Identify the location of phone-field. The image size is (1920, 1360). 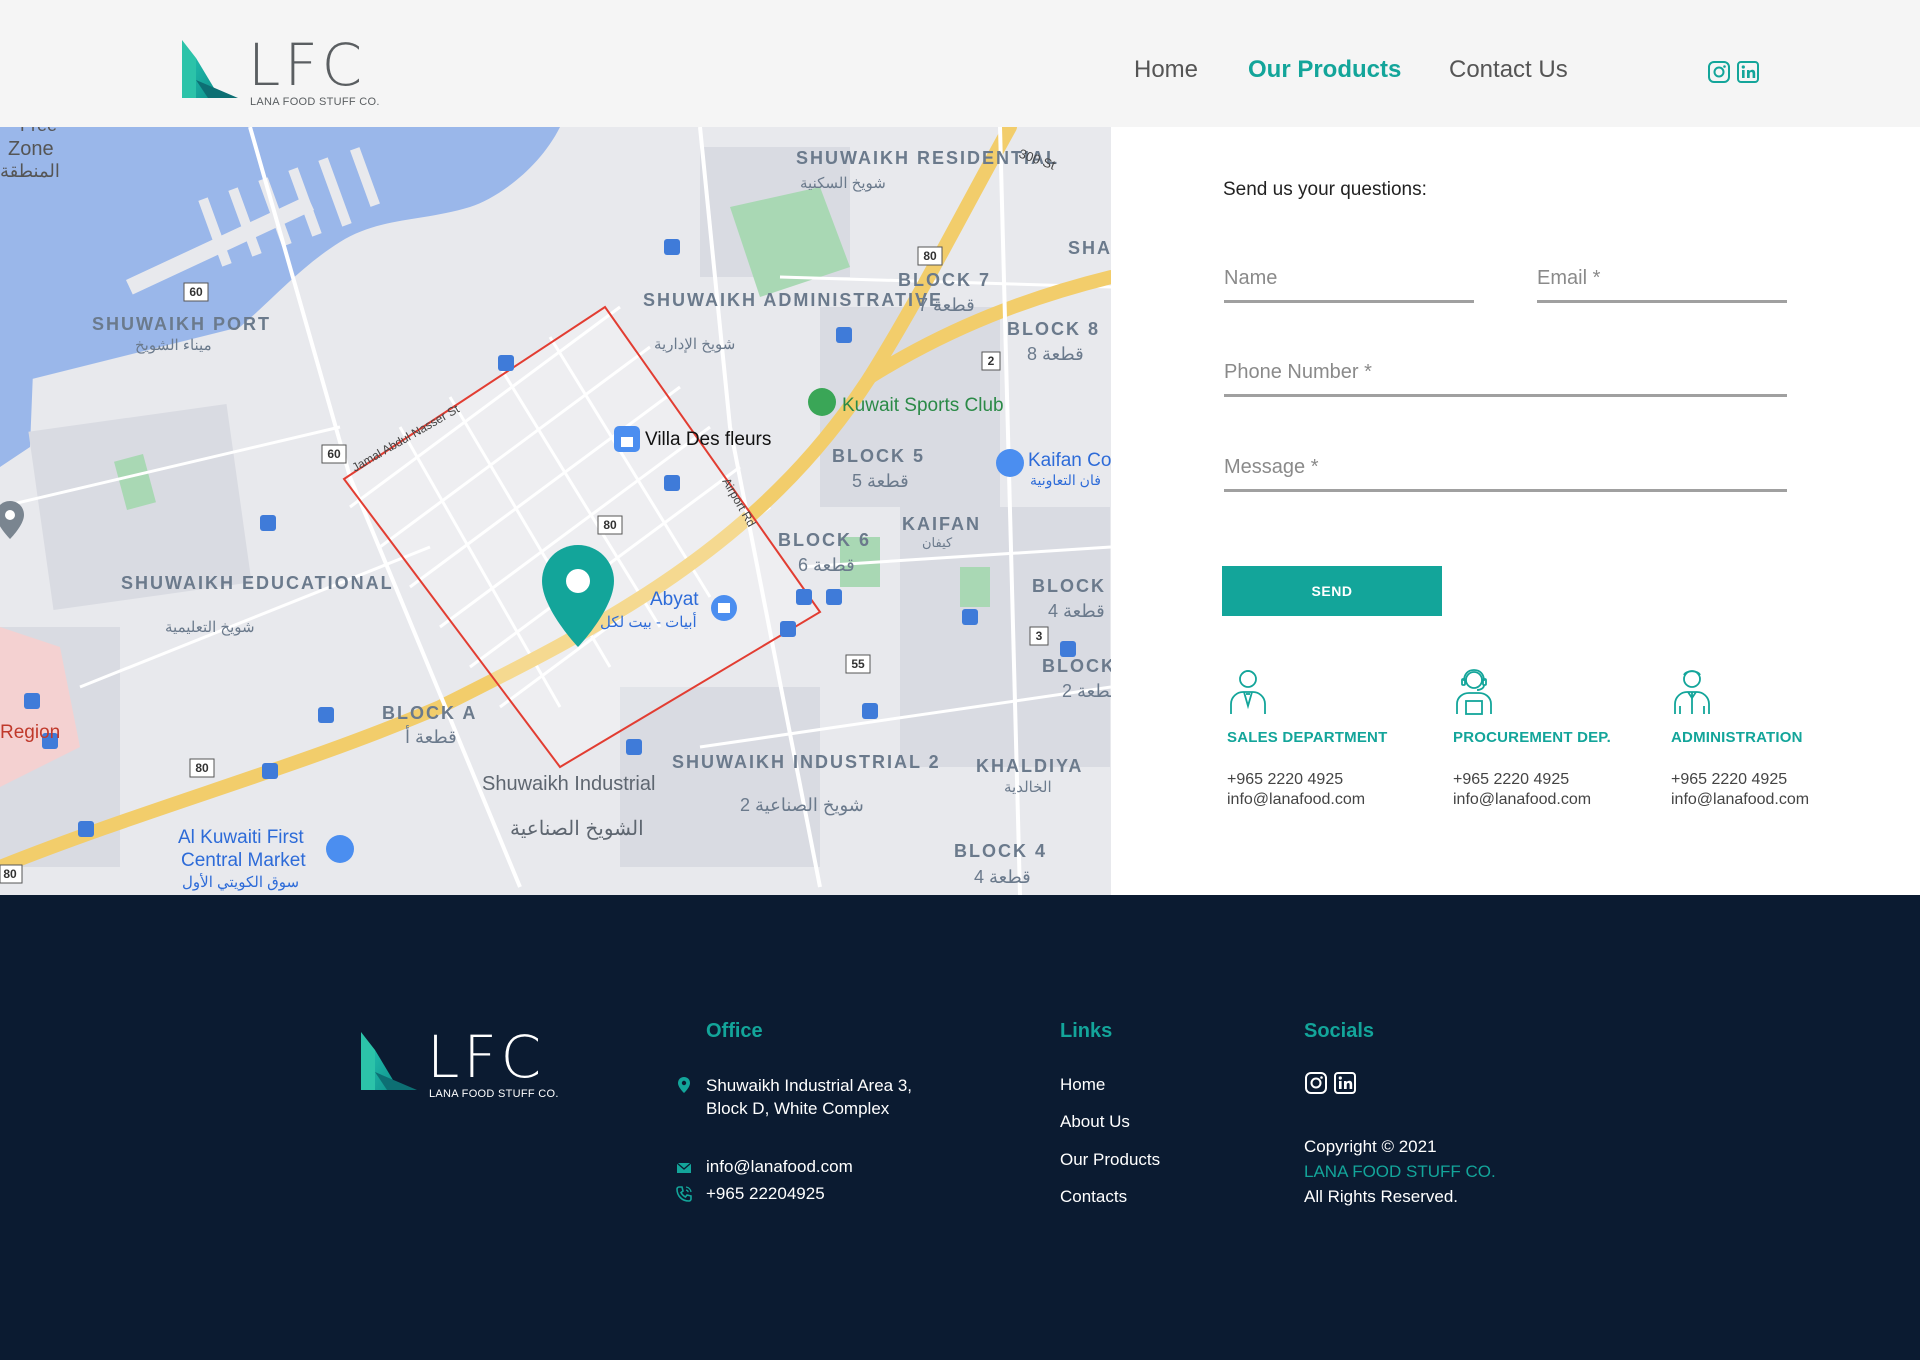
(1505, 379).